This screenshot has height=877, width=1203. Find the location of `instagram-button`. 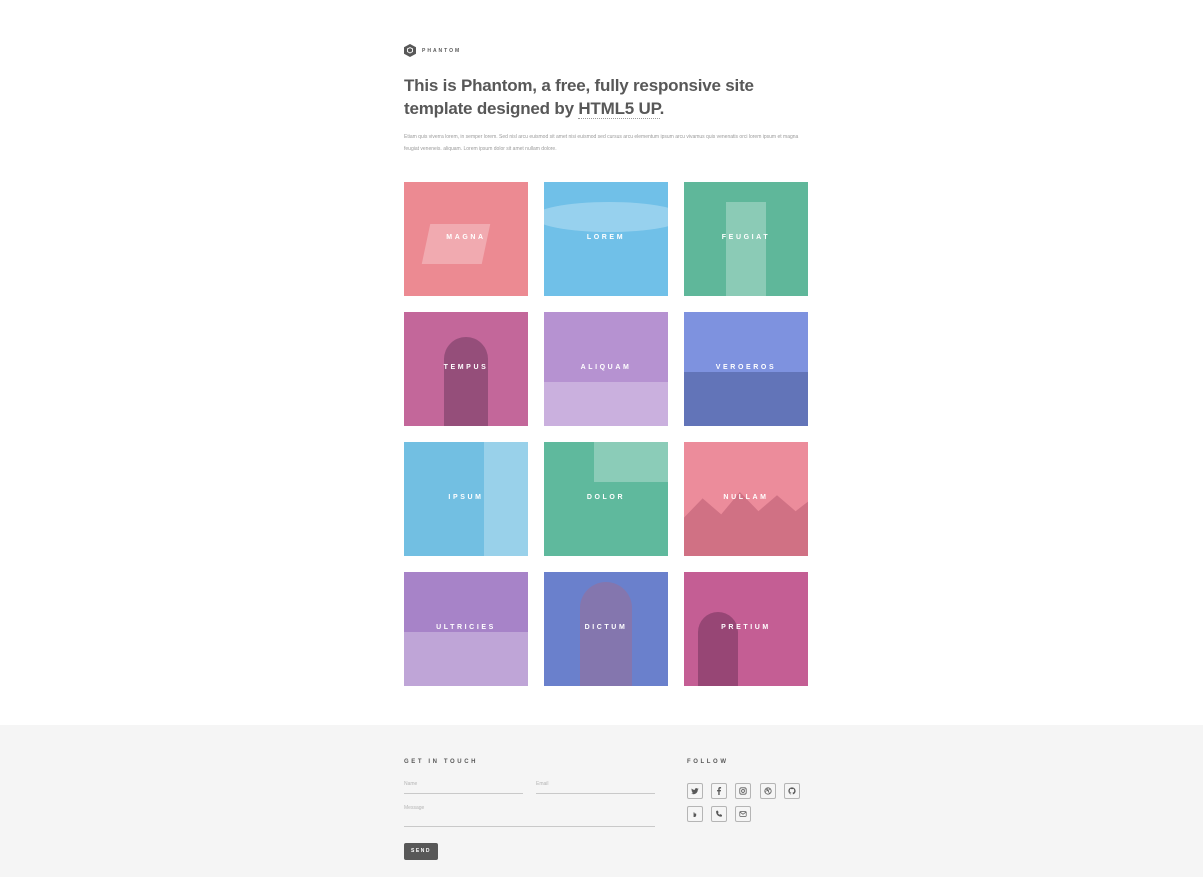

instagram-button is located at coordinates (743, 791).